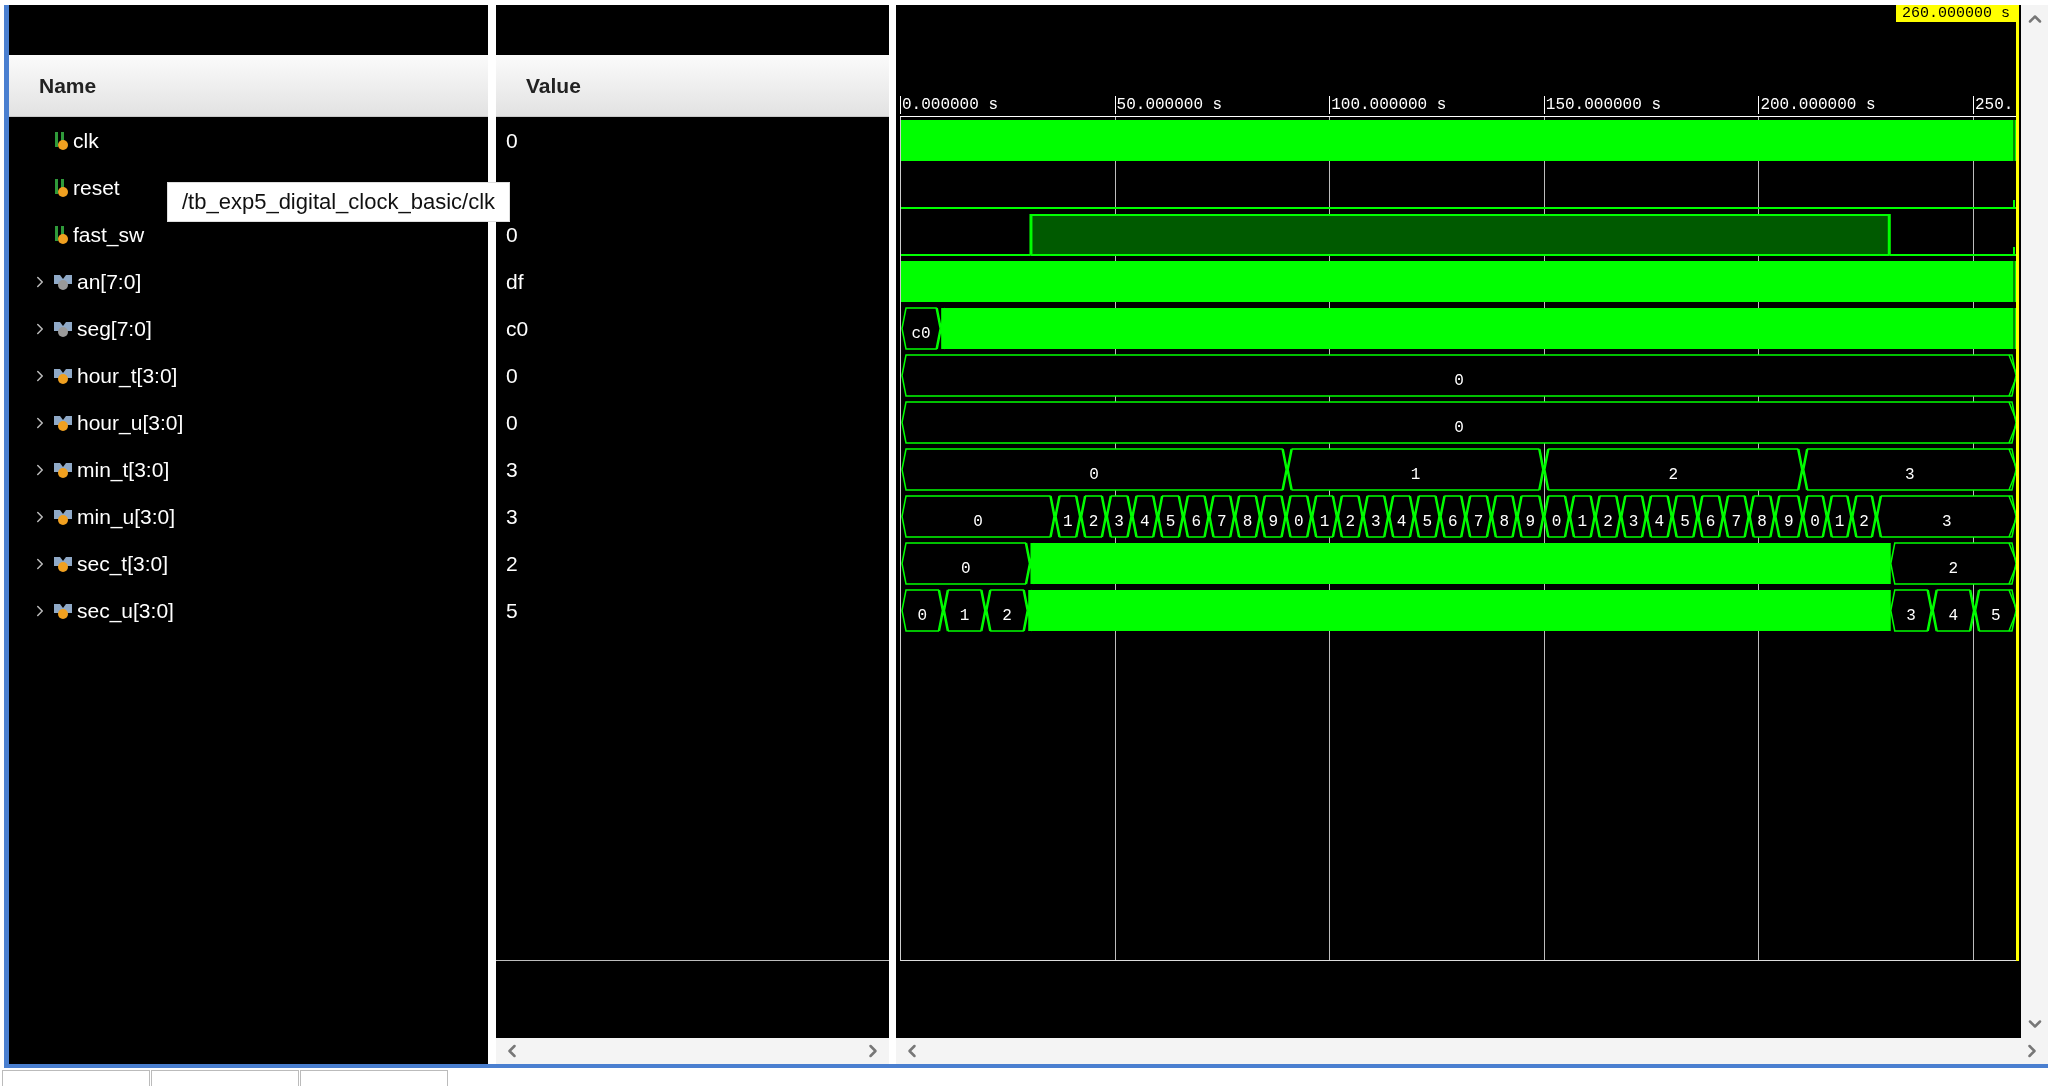 The height and width of the screenshot is (1086, 2048). I want to click on signal-value: c0, so click(517, 328).